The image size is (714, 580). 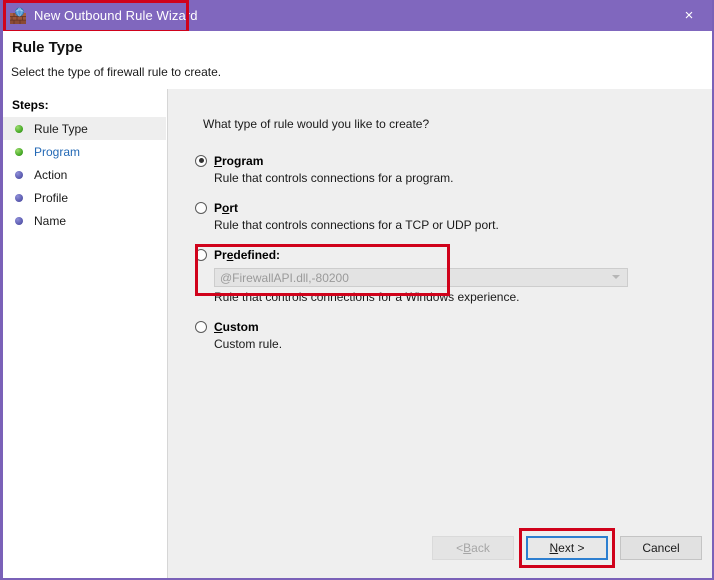 What do you see at coordinates (480, 548) in the screenshot?
I see `label-rest: ack` at bounding box center [480, 548].